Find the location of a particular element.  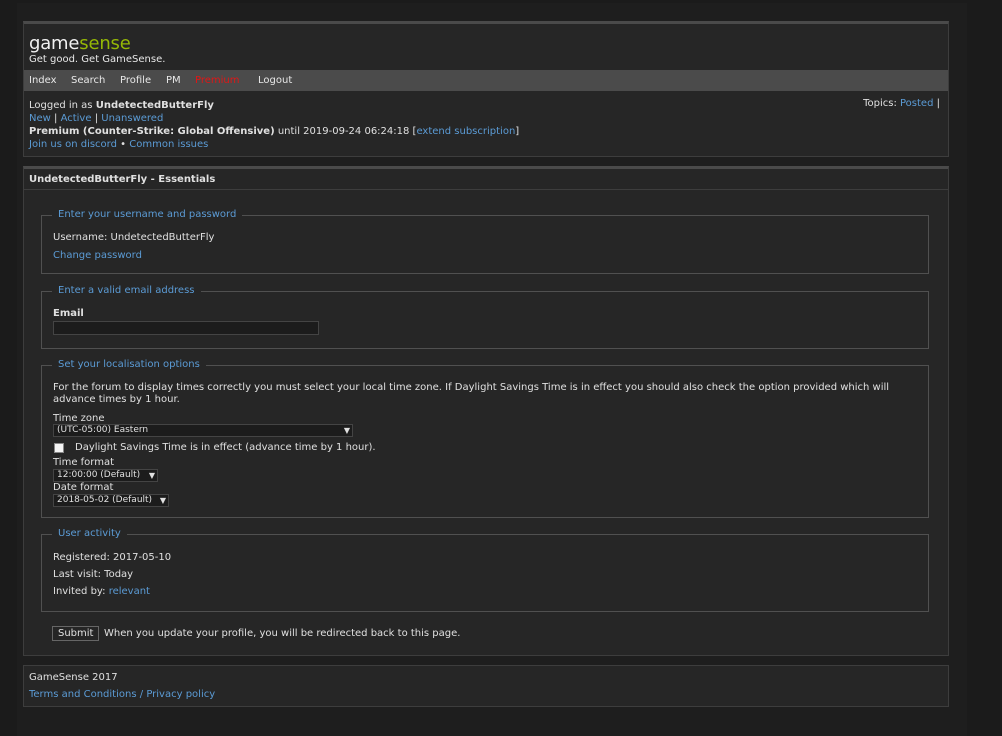

username-legend: Enter your username and password is located at coordinates (147, 214).